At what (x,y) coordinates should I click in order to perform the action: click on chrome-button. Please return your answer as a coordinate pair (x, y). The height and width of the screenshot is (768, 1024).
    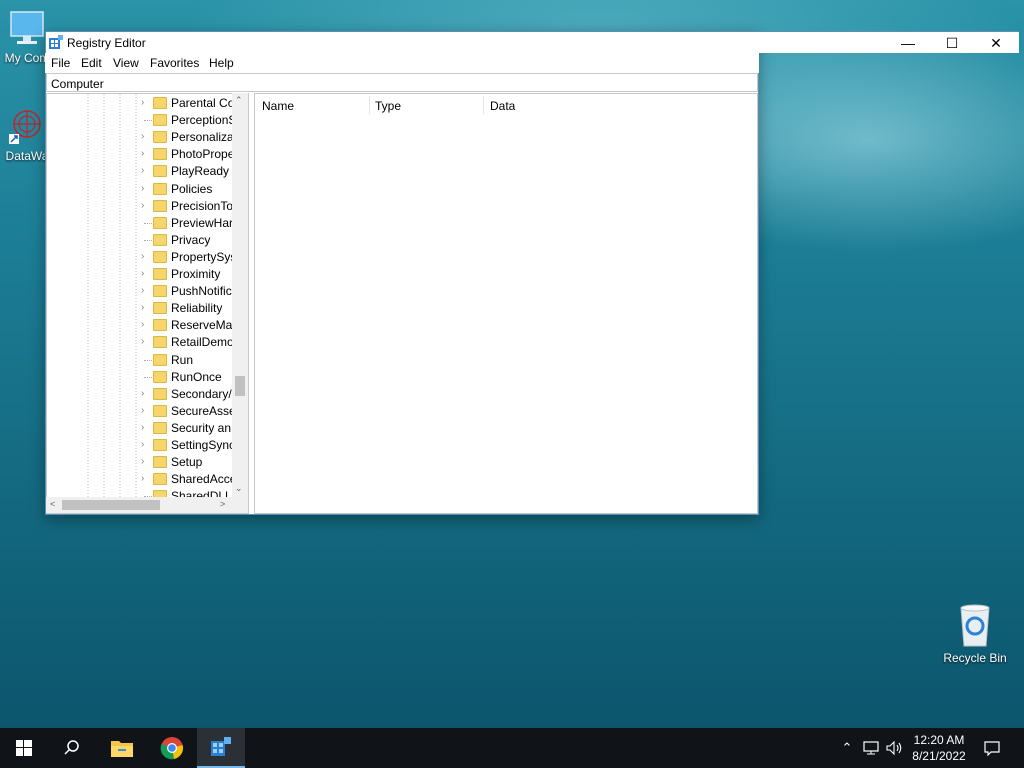
    Looking at the image, I should click on (172, 748).